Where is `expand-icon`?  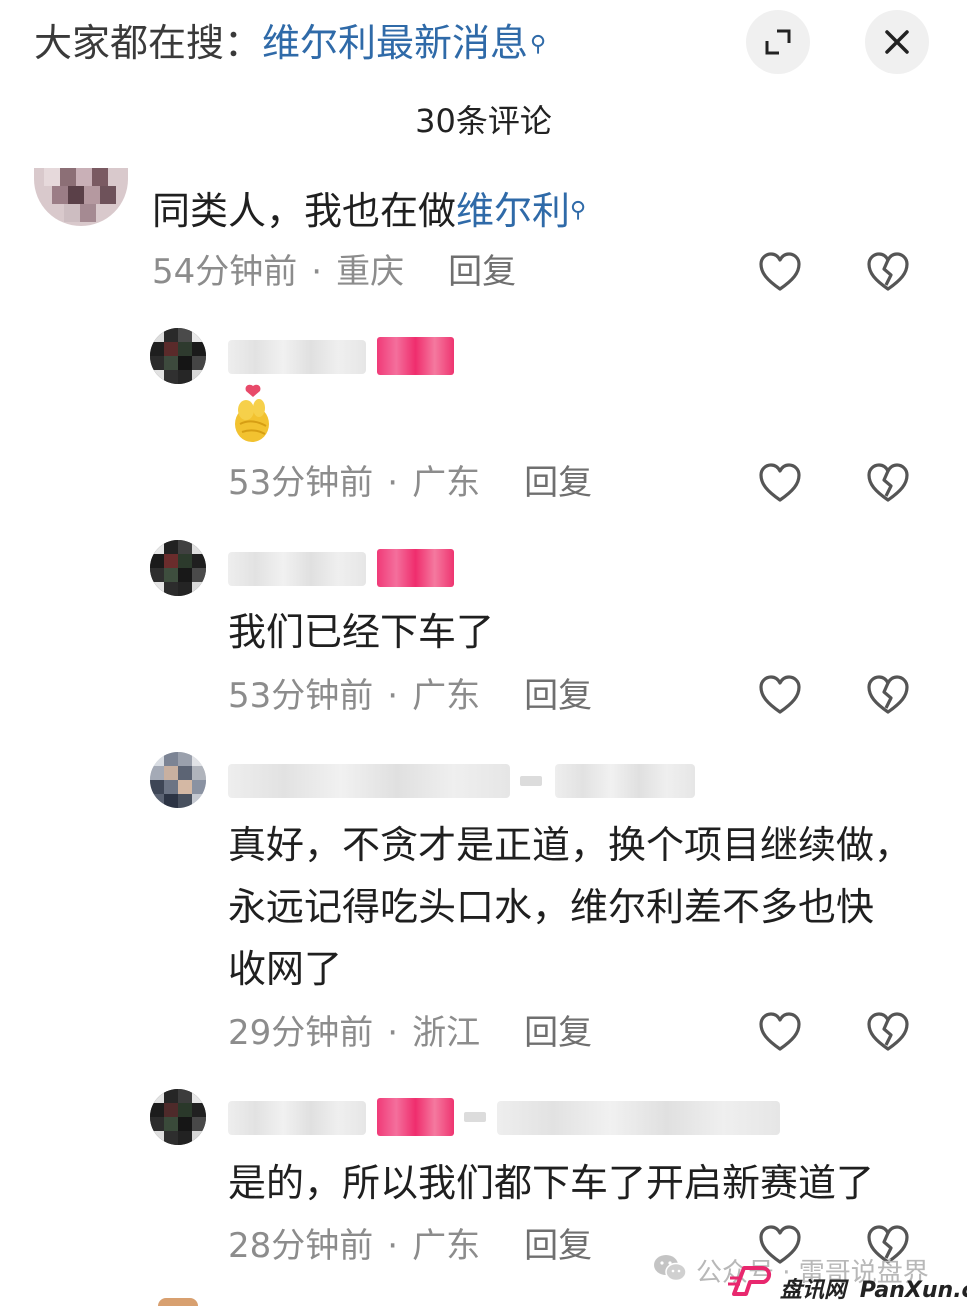
expand-icon is located at coordinates (778, 42).